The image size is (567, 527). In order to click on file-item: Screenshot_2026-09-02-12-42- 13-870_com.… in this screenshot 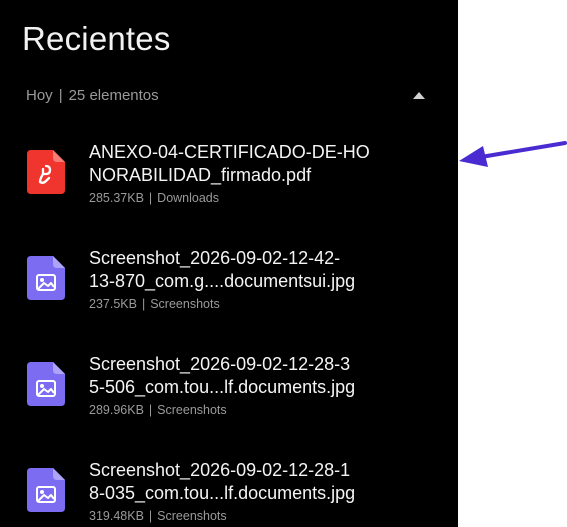, I will do `click(229, 279)`.